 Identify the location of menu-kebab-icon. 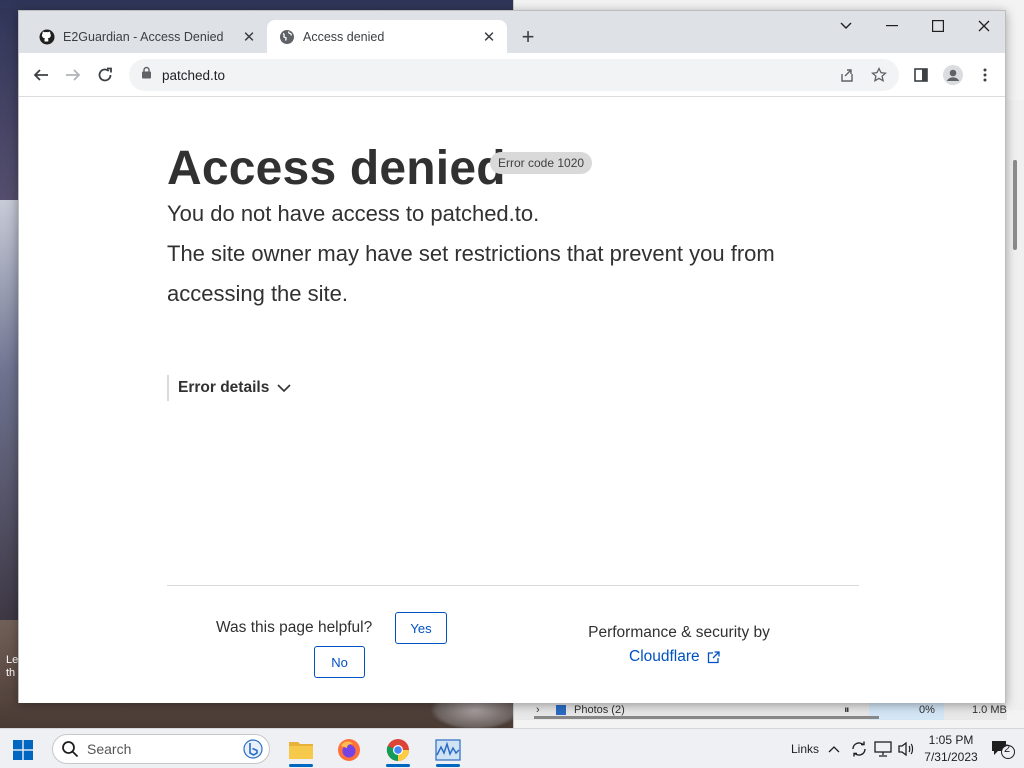
(985, 75).